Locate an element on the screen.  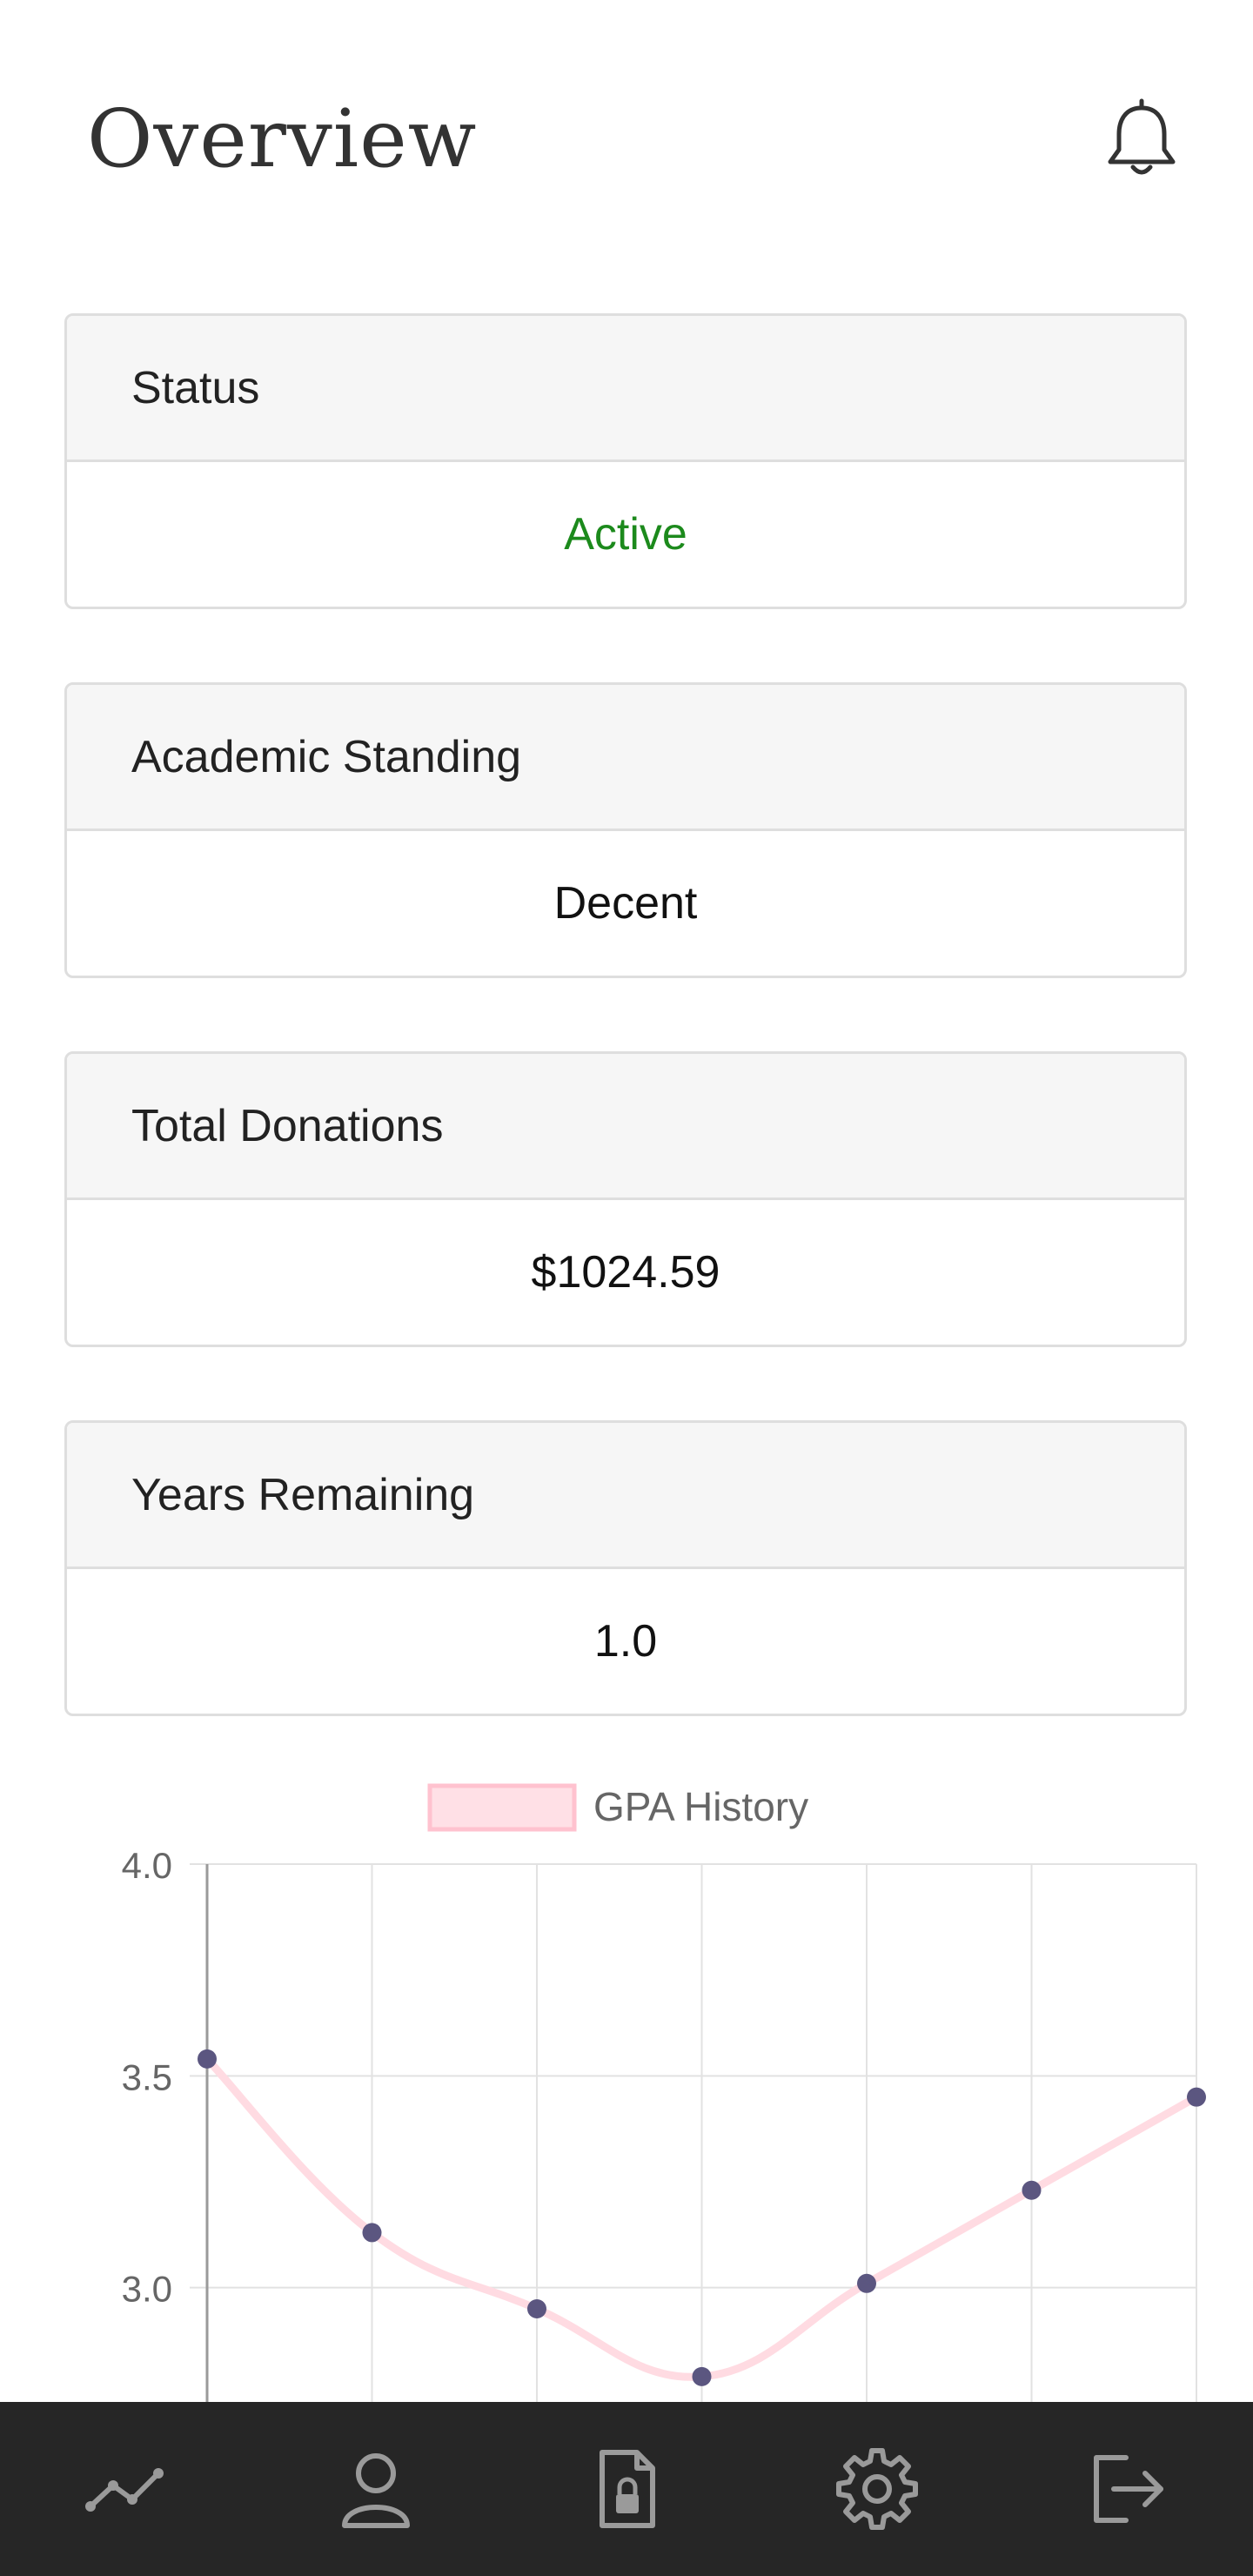
nav-logout is located at coordinates (1127, 2489).